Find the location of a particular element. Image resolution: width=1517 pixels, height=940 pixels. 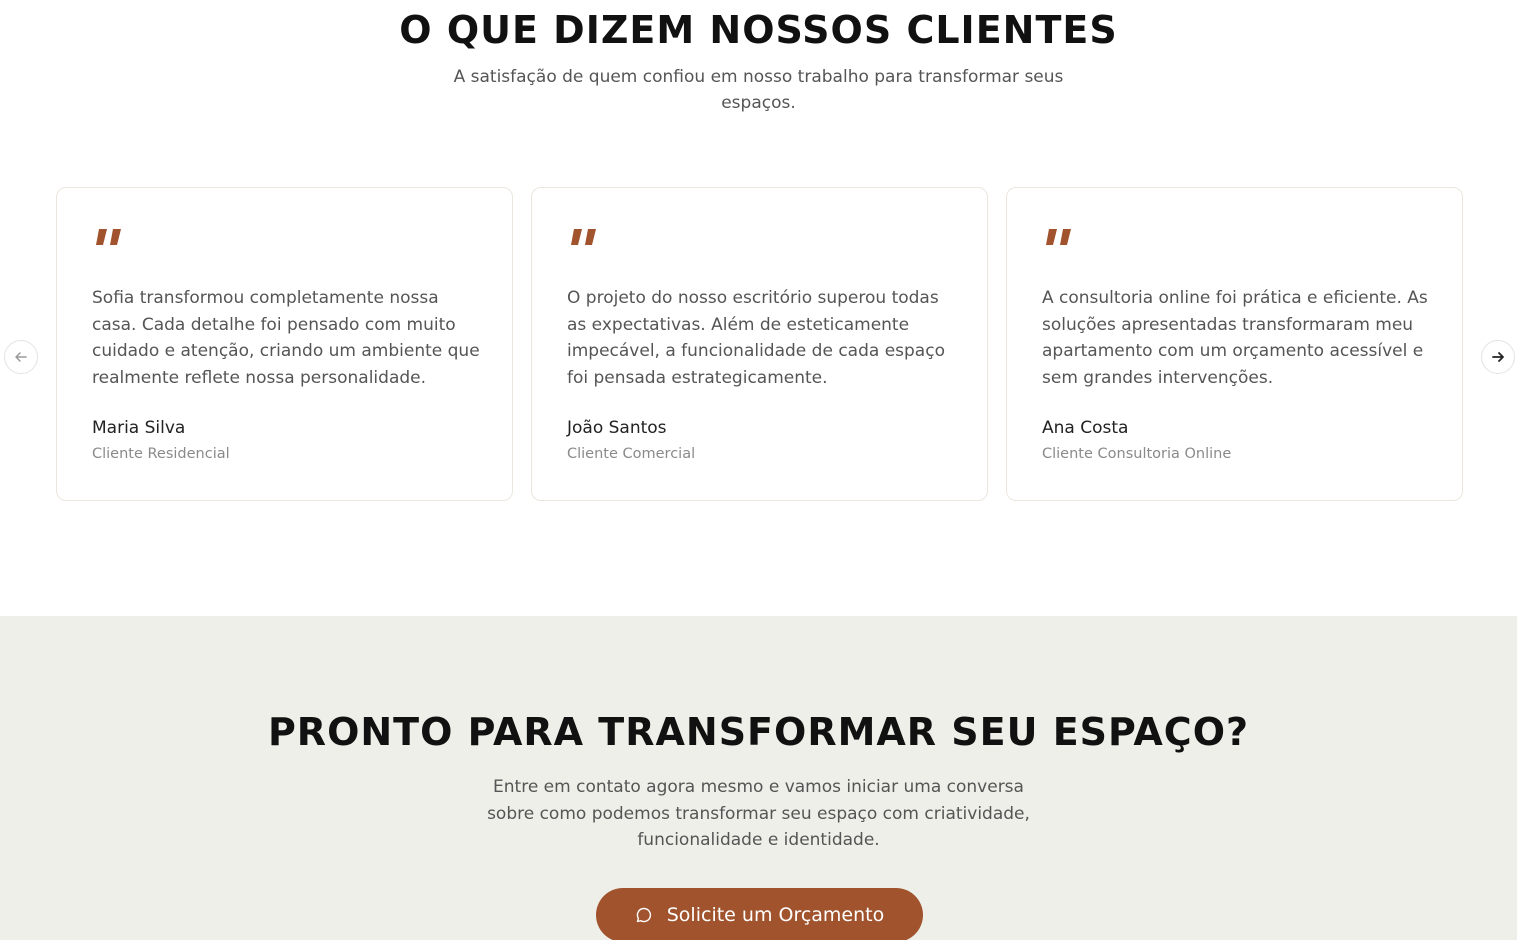

arrow-left-icon is located at coordinates (21, 357).